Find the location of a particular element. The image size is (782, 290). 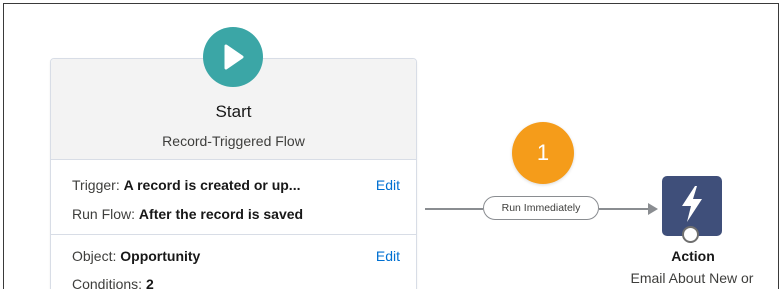

conditions-value: 2 is located at coordinates (149, 282).